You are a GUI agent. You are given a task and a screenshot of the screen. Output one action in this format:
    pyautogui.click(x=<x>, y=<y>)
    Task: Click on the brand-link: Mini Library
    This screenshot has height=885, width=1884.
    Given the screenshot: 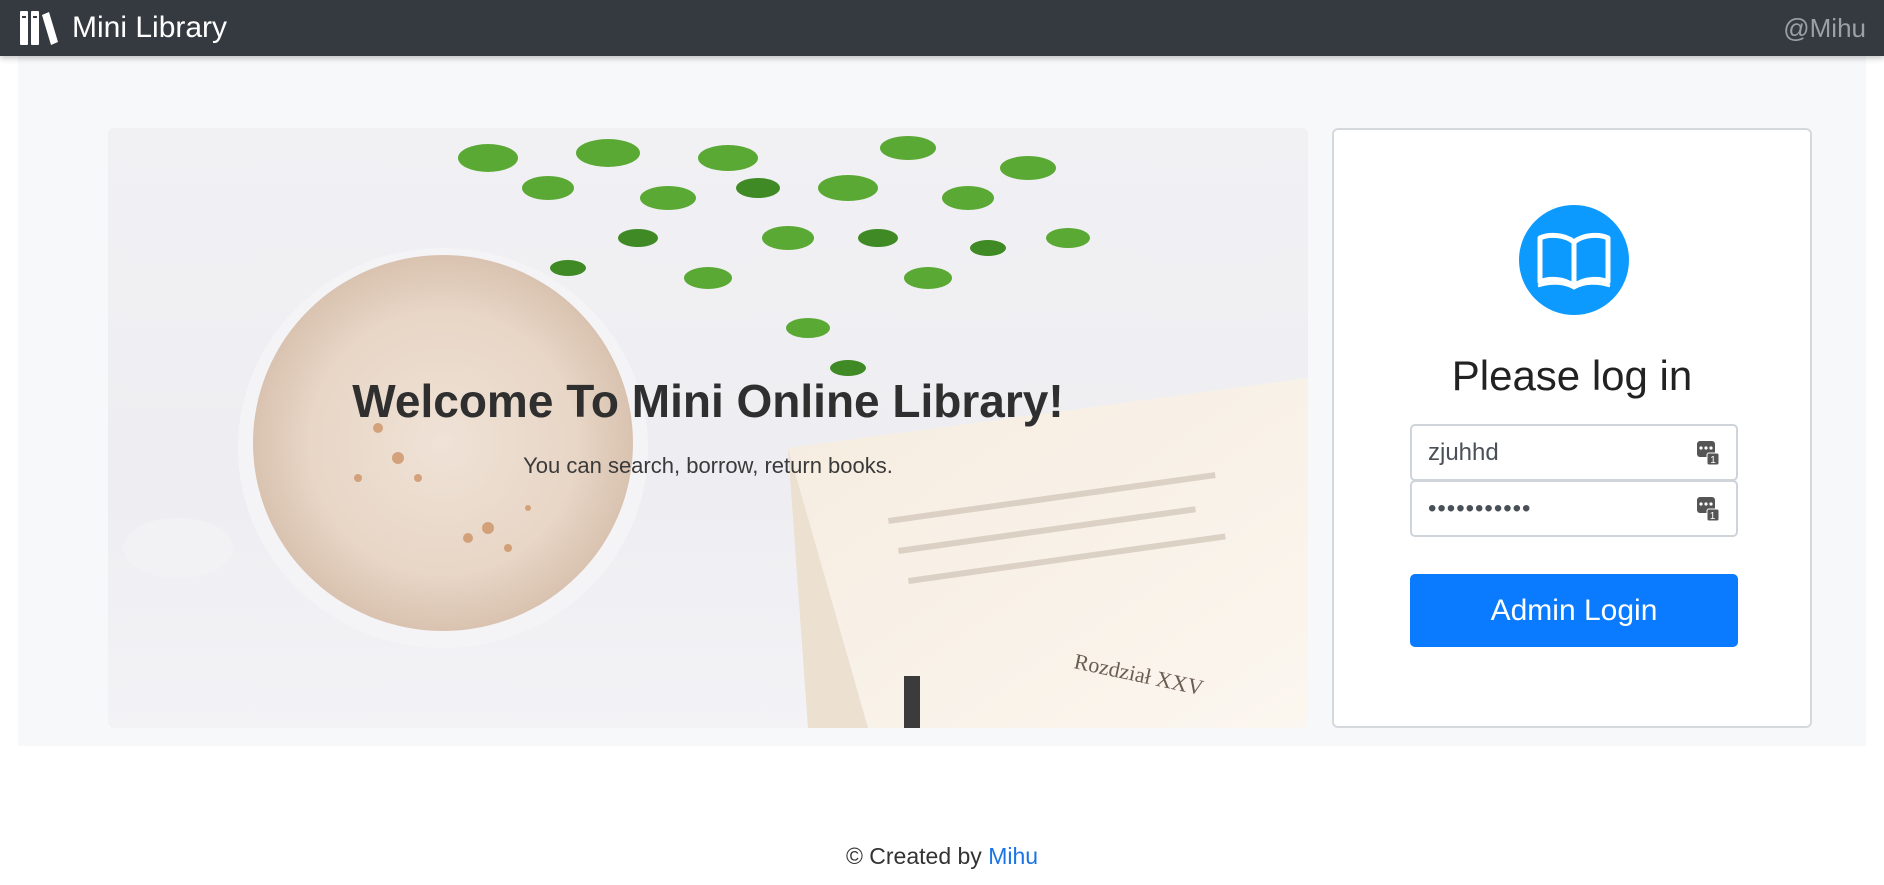 What is the action you would take?
    pyautogui.click(x=122, y=28)
    